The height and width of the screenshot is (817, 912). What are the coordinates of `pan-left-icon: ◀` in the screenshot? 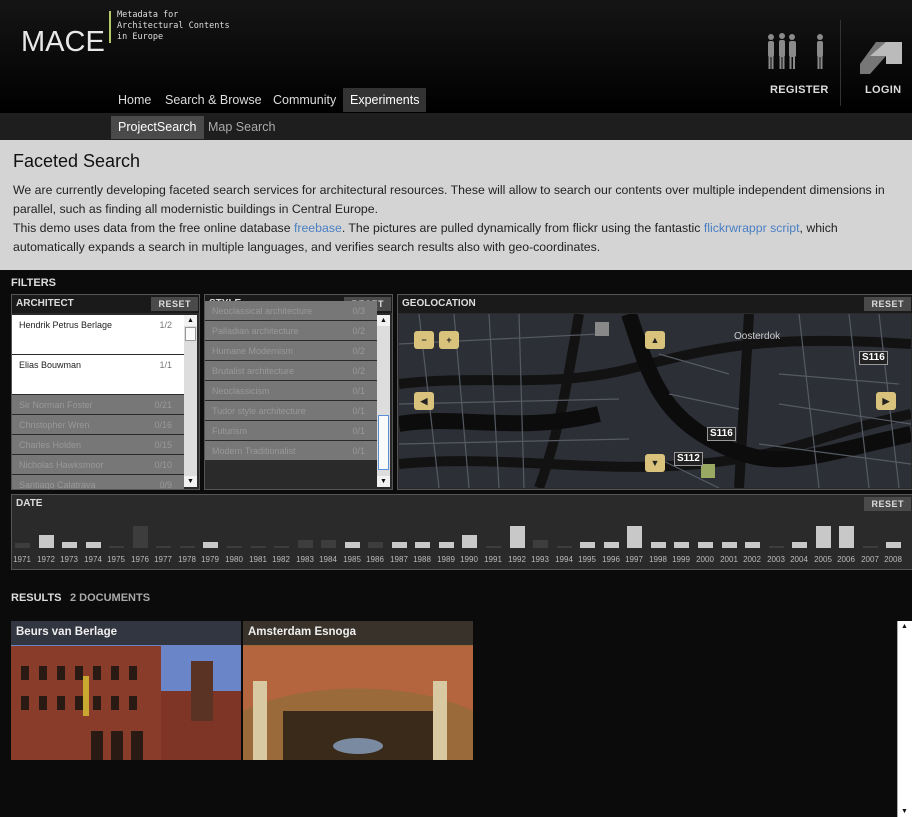 It's located at (424, 401).